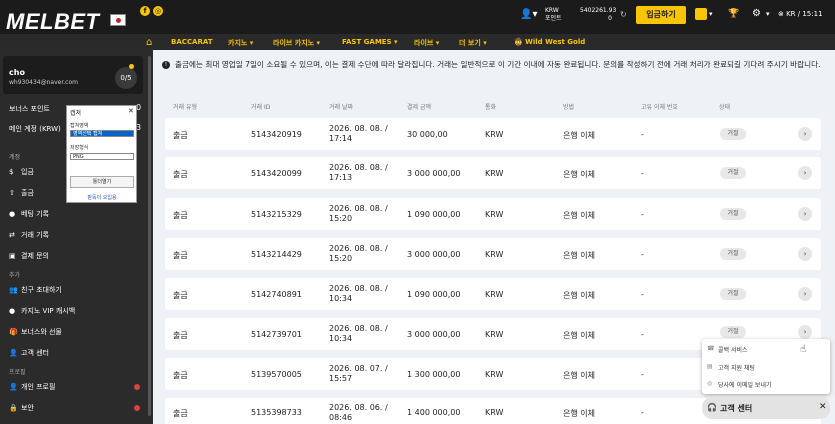 This screenshot has height=424, width=835. What do you see at coordinates (15, 275) in the screenshot?
I see `section-more: 추가` at bounding box center [15, 275].